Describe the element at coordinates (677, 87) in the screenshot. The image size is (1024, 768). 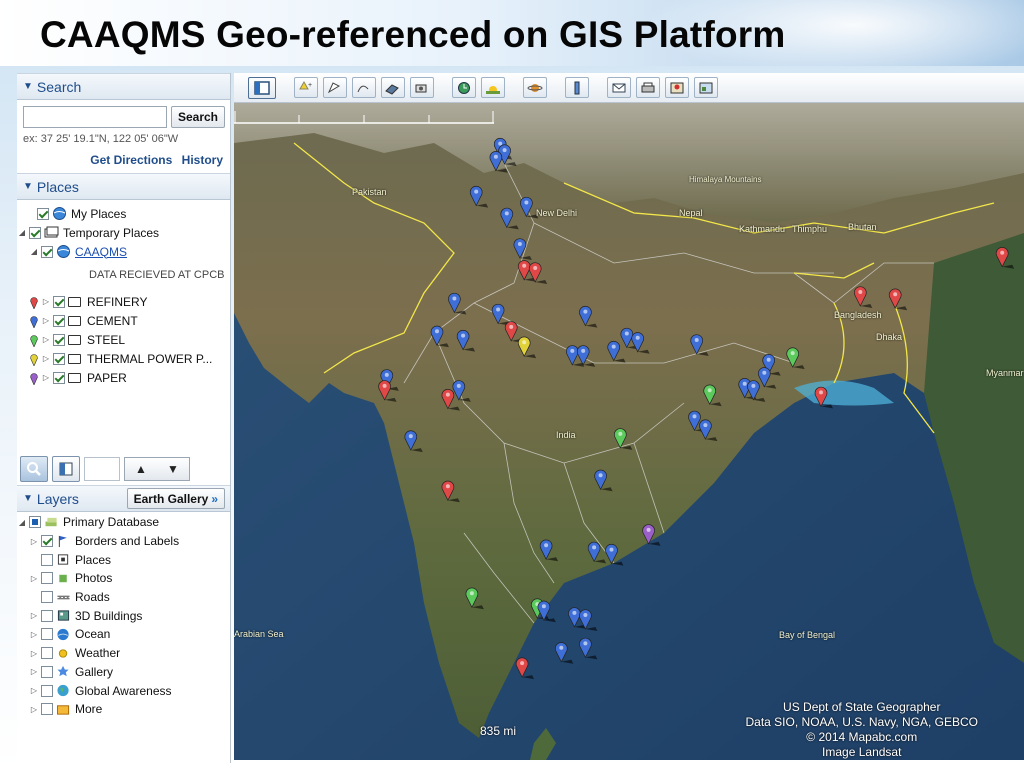
I see `google-maps-button` at that location.